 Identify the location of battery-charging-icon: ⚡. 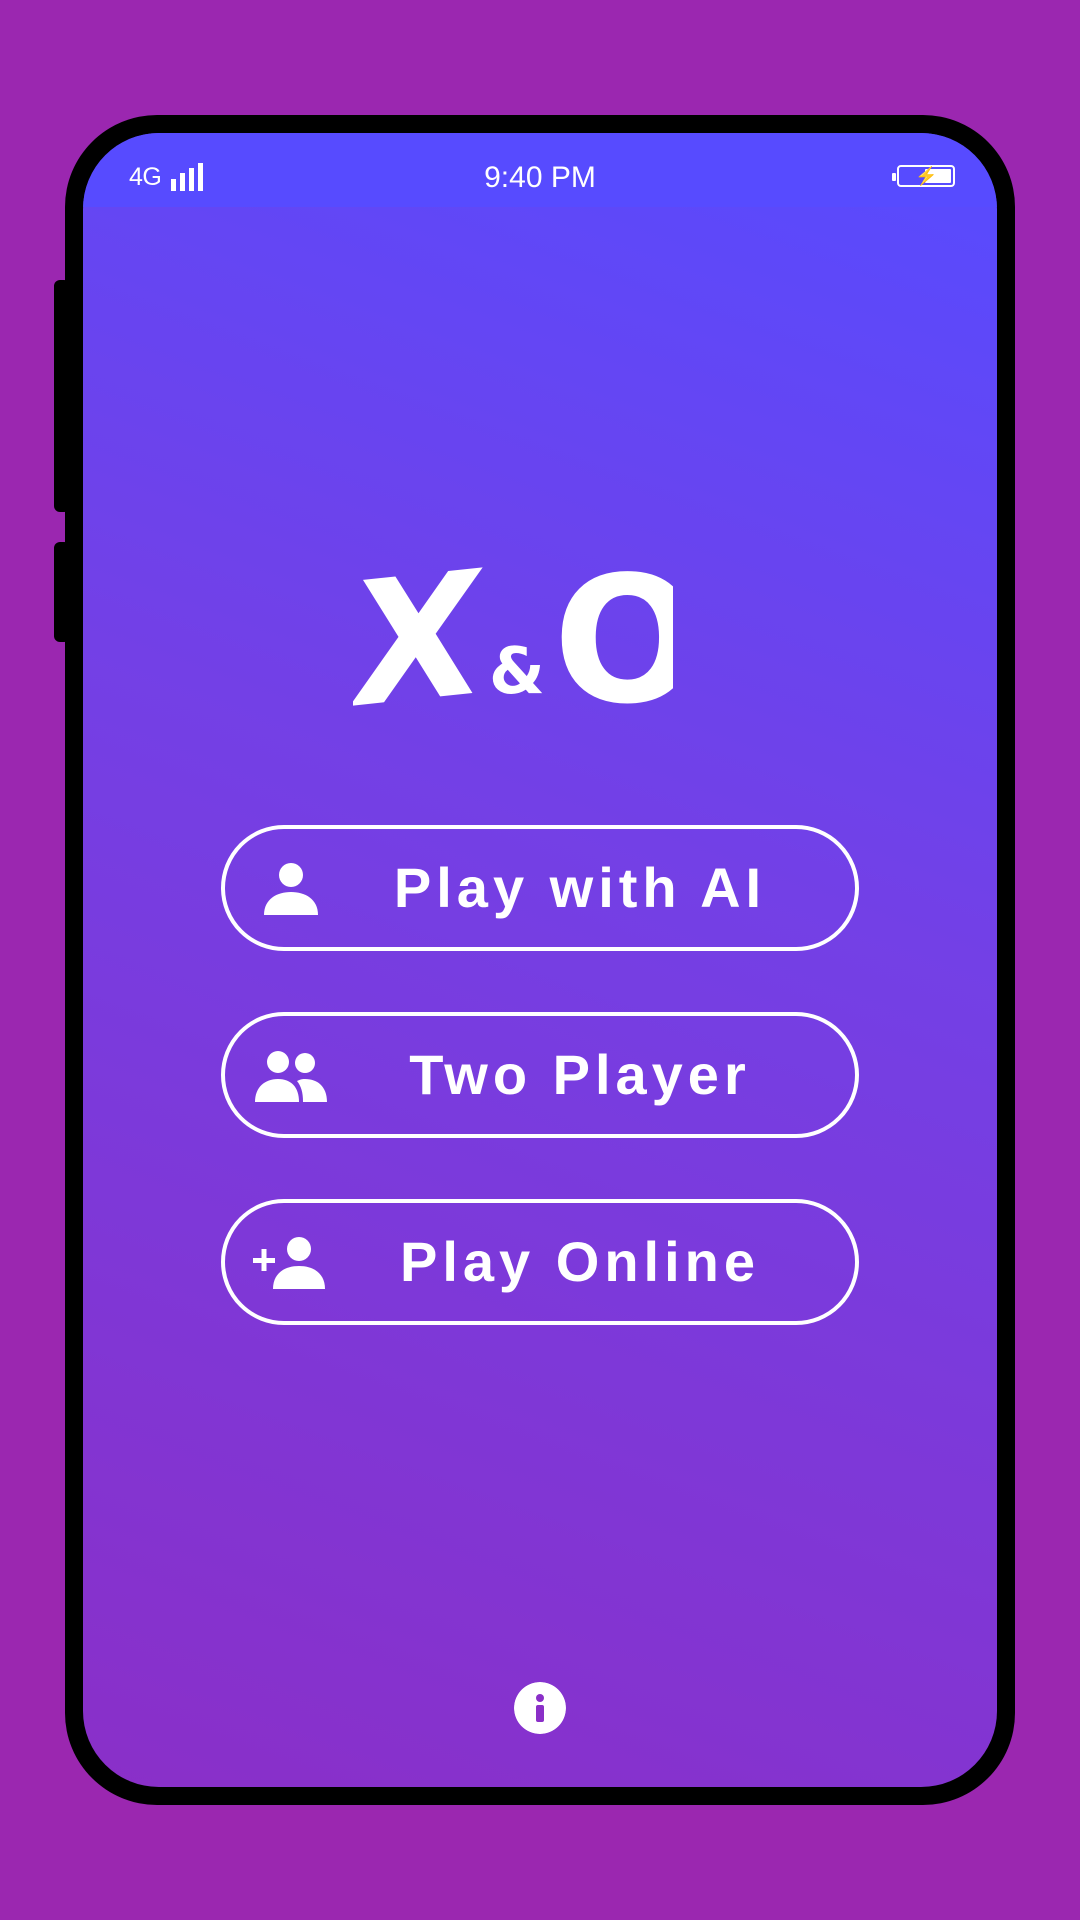
(923, 176).